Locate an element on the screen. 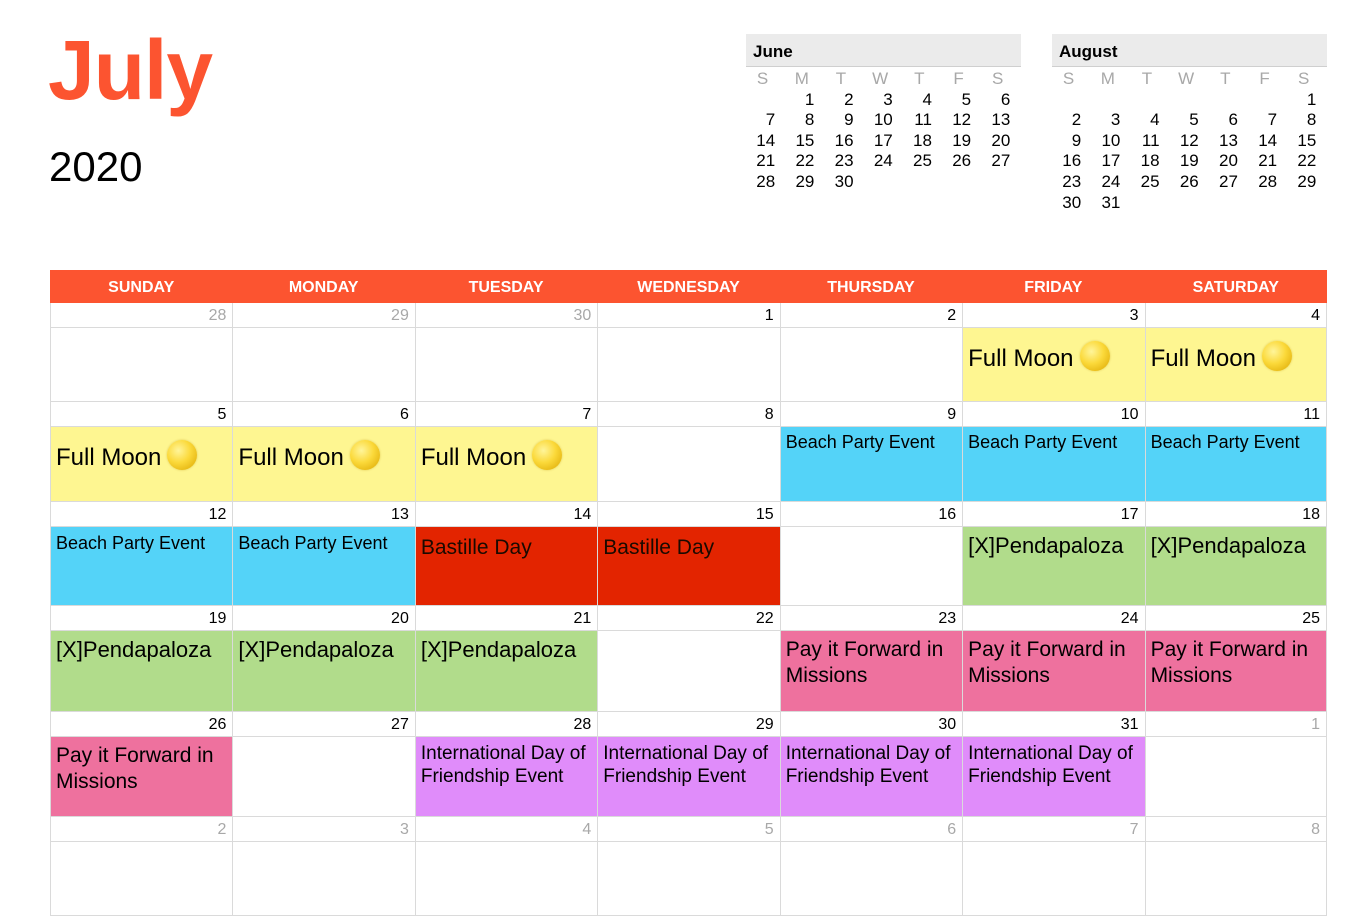  day-cell: 26 Pay it Forward in Missions is located at coordinates (141, 764).